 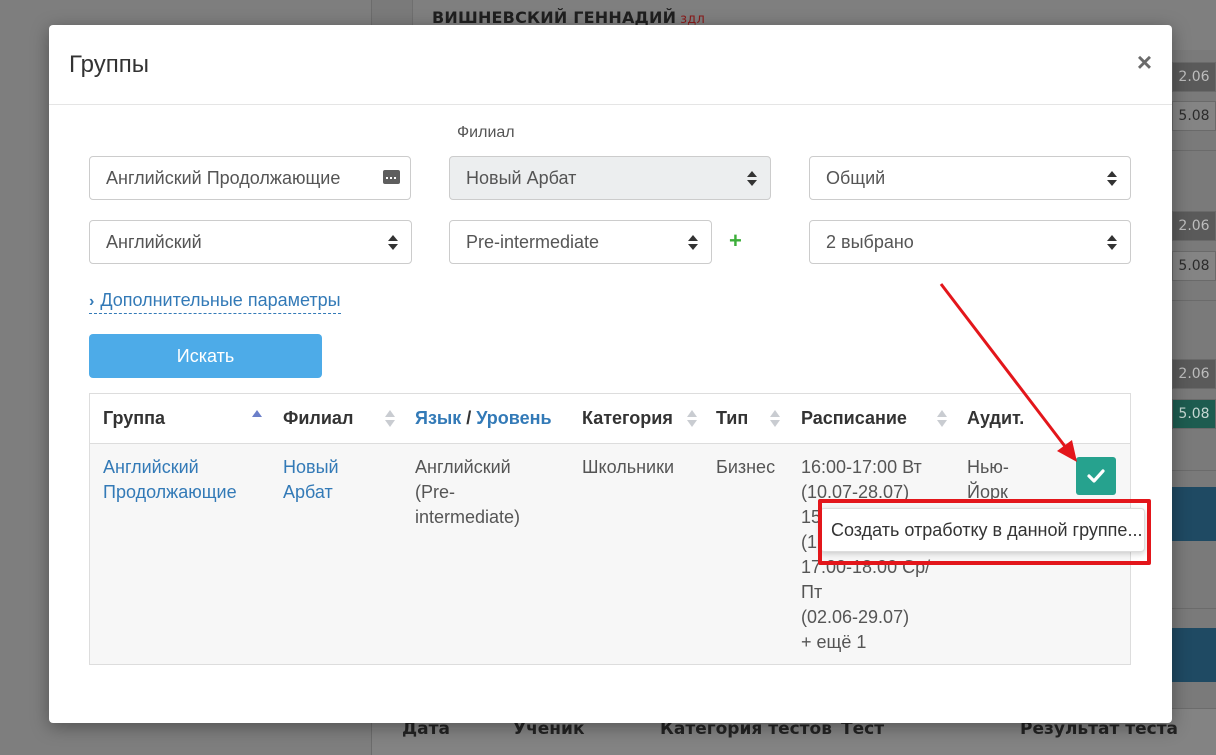 What do you see at coordinates (628, 467) in the screenshot?
I see `row-category: Школьники` at bounding box center [628, 467].